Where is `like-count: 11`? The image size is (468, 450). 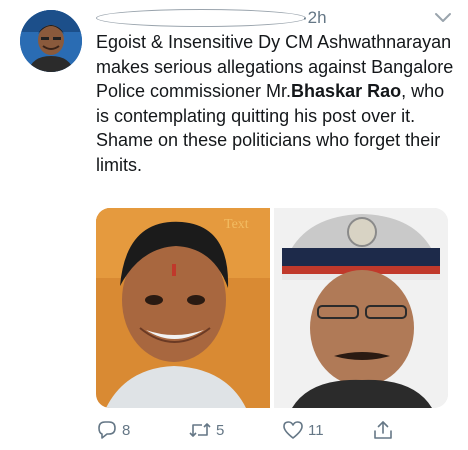
like-count: 11 is located at coordinates (316, 430).